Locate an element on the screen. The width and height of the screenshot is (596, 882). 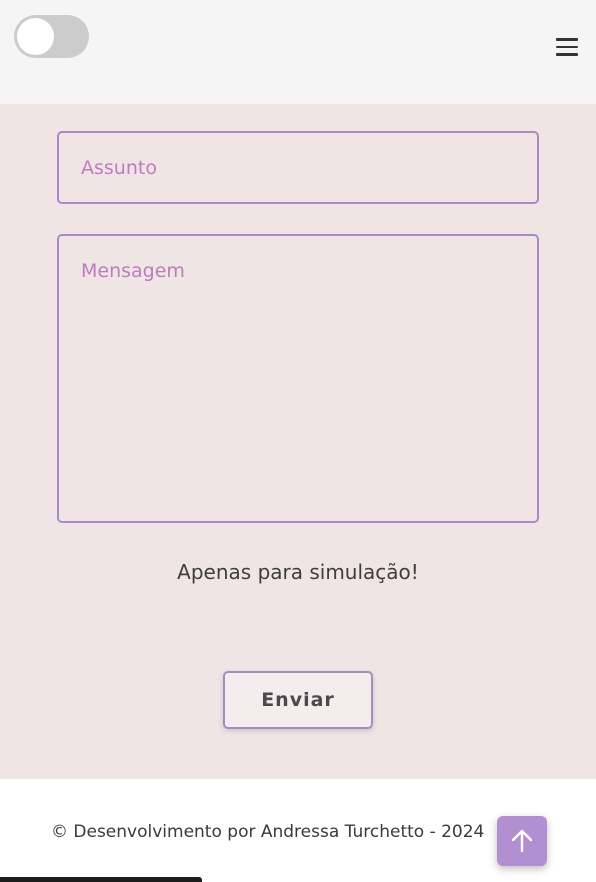
scroll-to-top-button is located at coordinates (522, 841).